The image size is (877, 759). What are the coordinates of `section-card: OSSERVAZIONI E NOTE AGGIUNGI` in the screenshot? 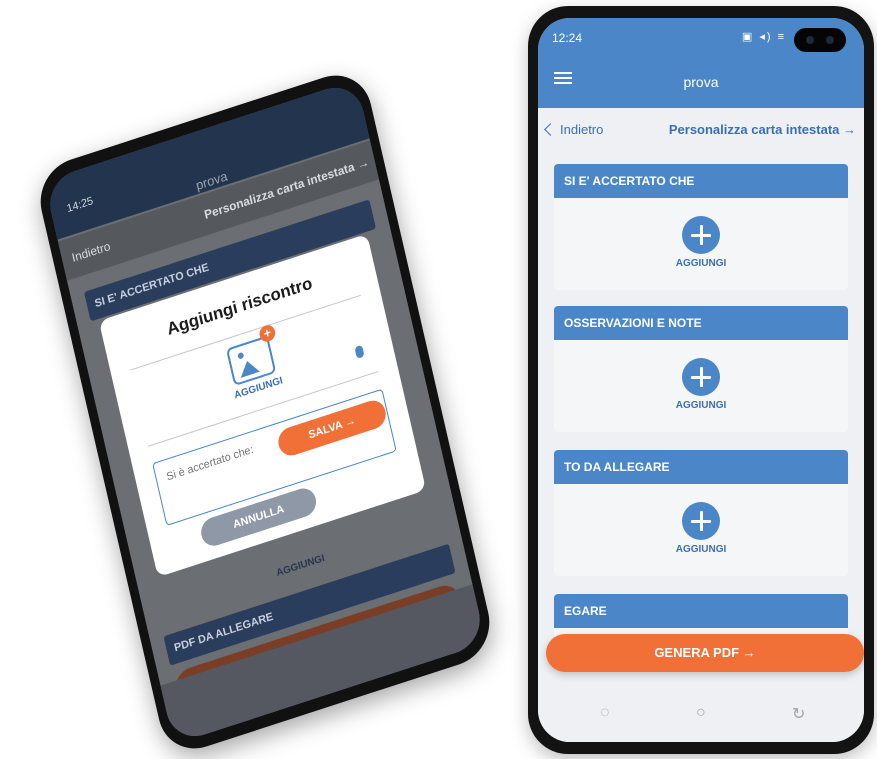 It's located at (701, 369).